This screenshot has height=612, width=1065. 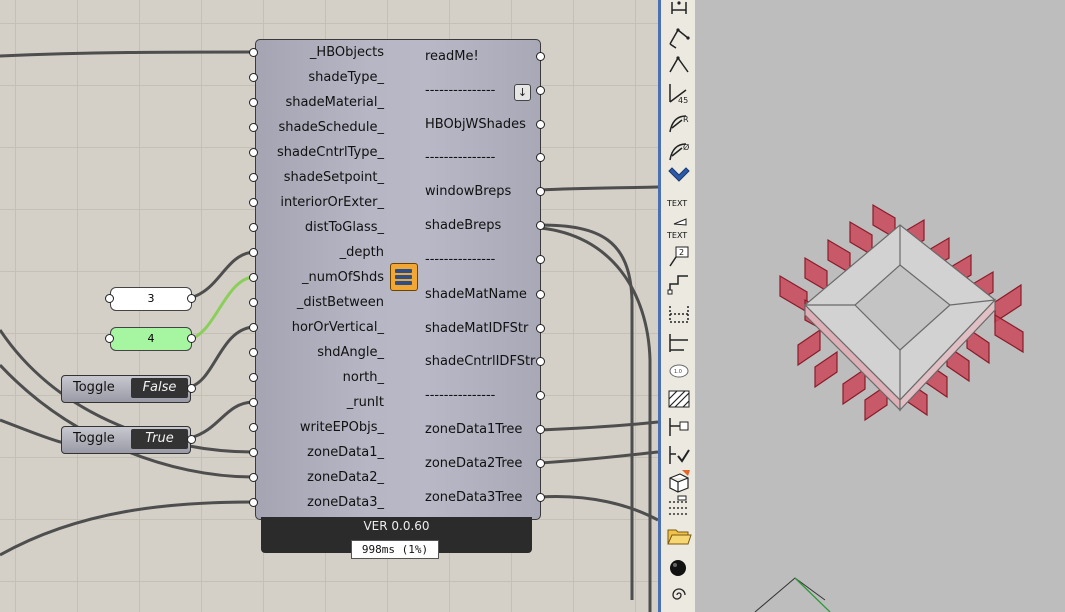 I want to click on aligned-dimension-icon, so click(x=679, y=37).